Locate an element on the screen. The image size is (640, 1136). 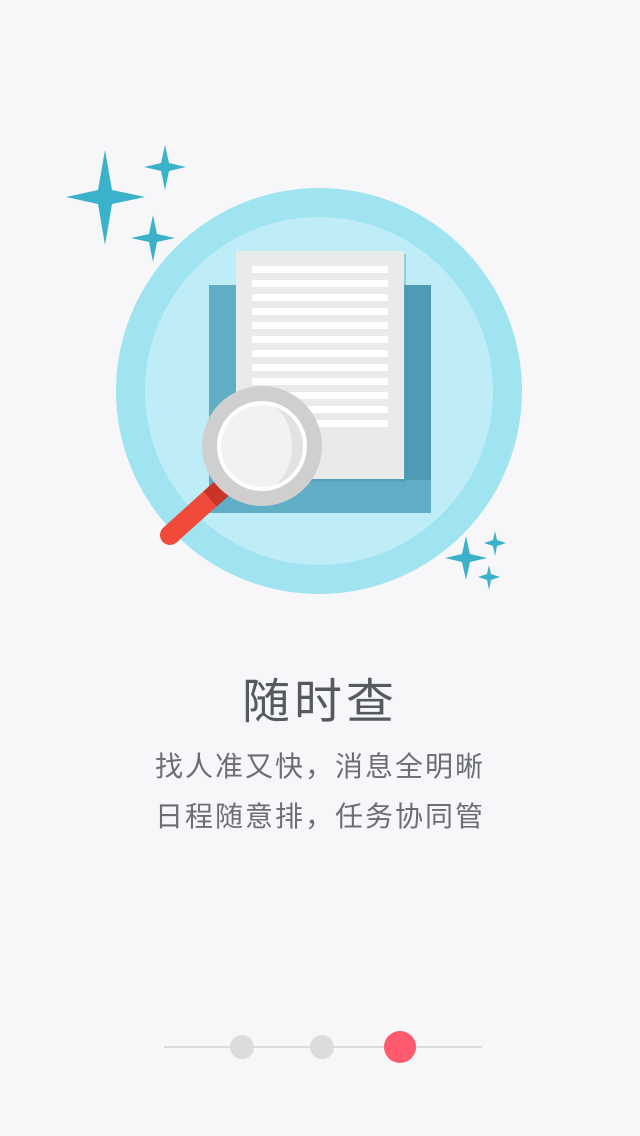
subtitle-line-2: 日程随意排，任务协同管 is located at coordinates (319, 816).